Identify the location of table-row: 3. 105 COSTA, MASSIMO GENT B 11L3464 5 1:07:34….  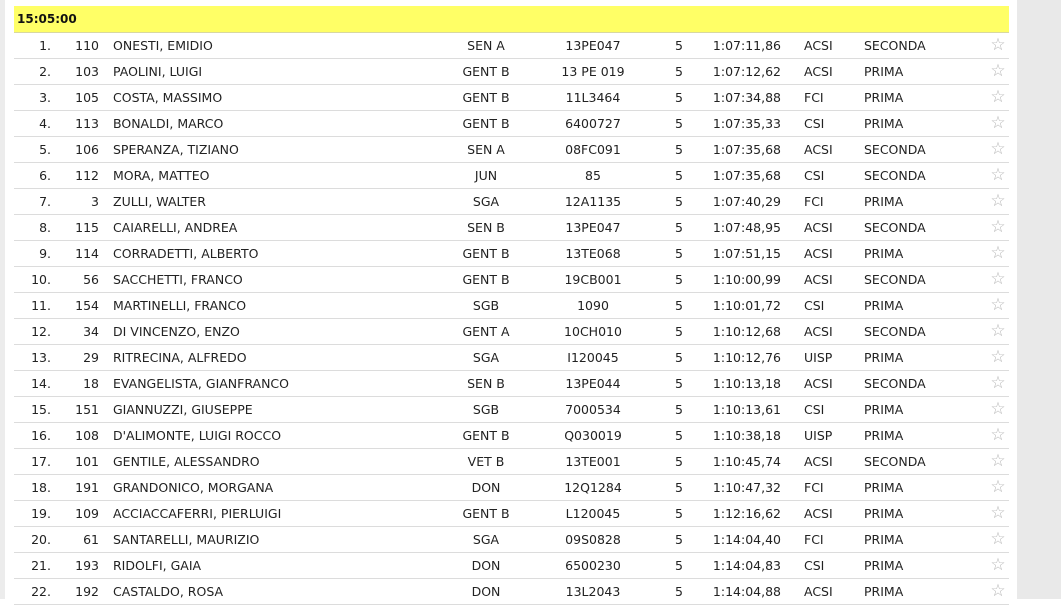
(511, 98).